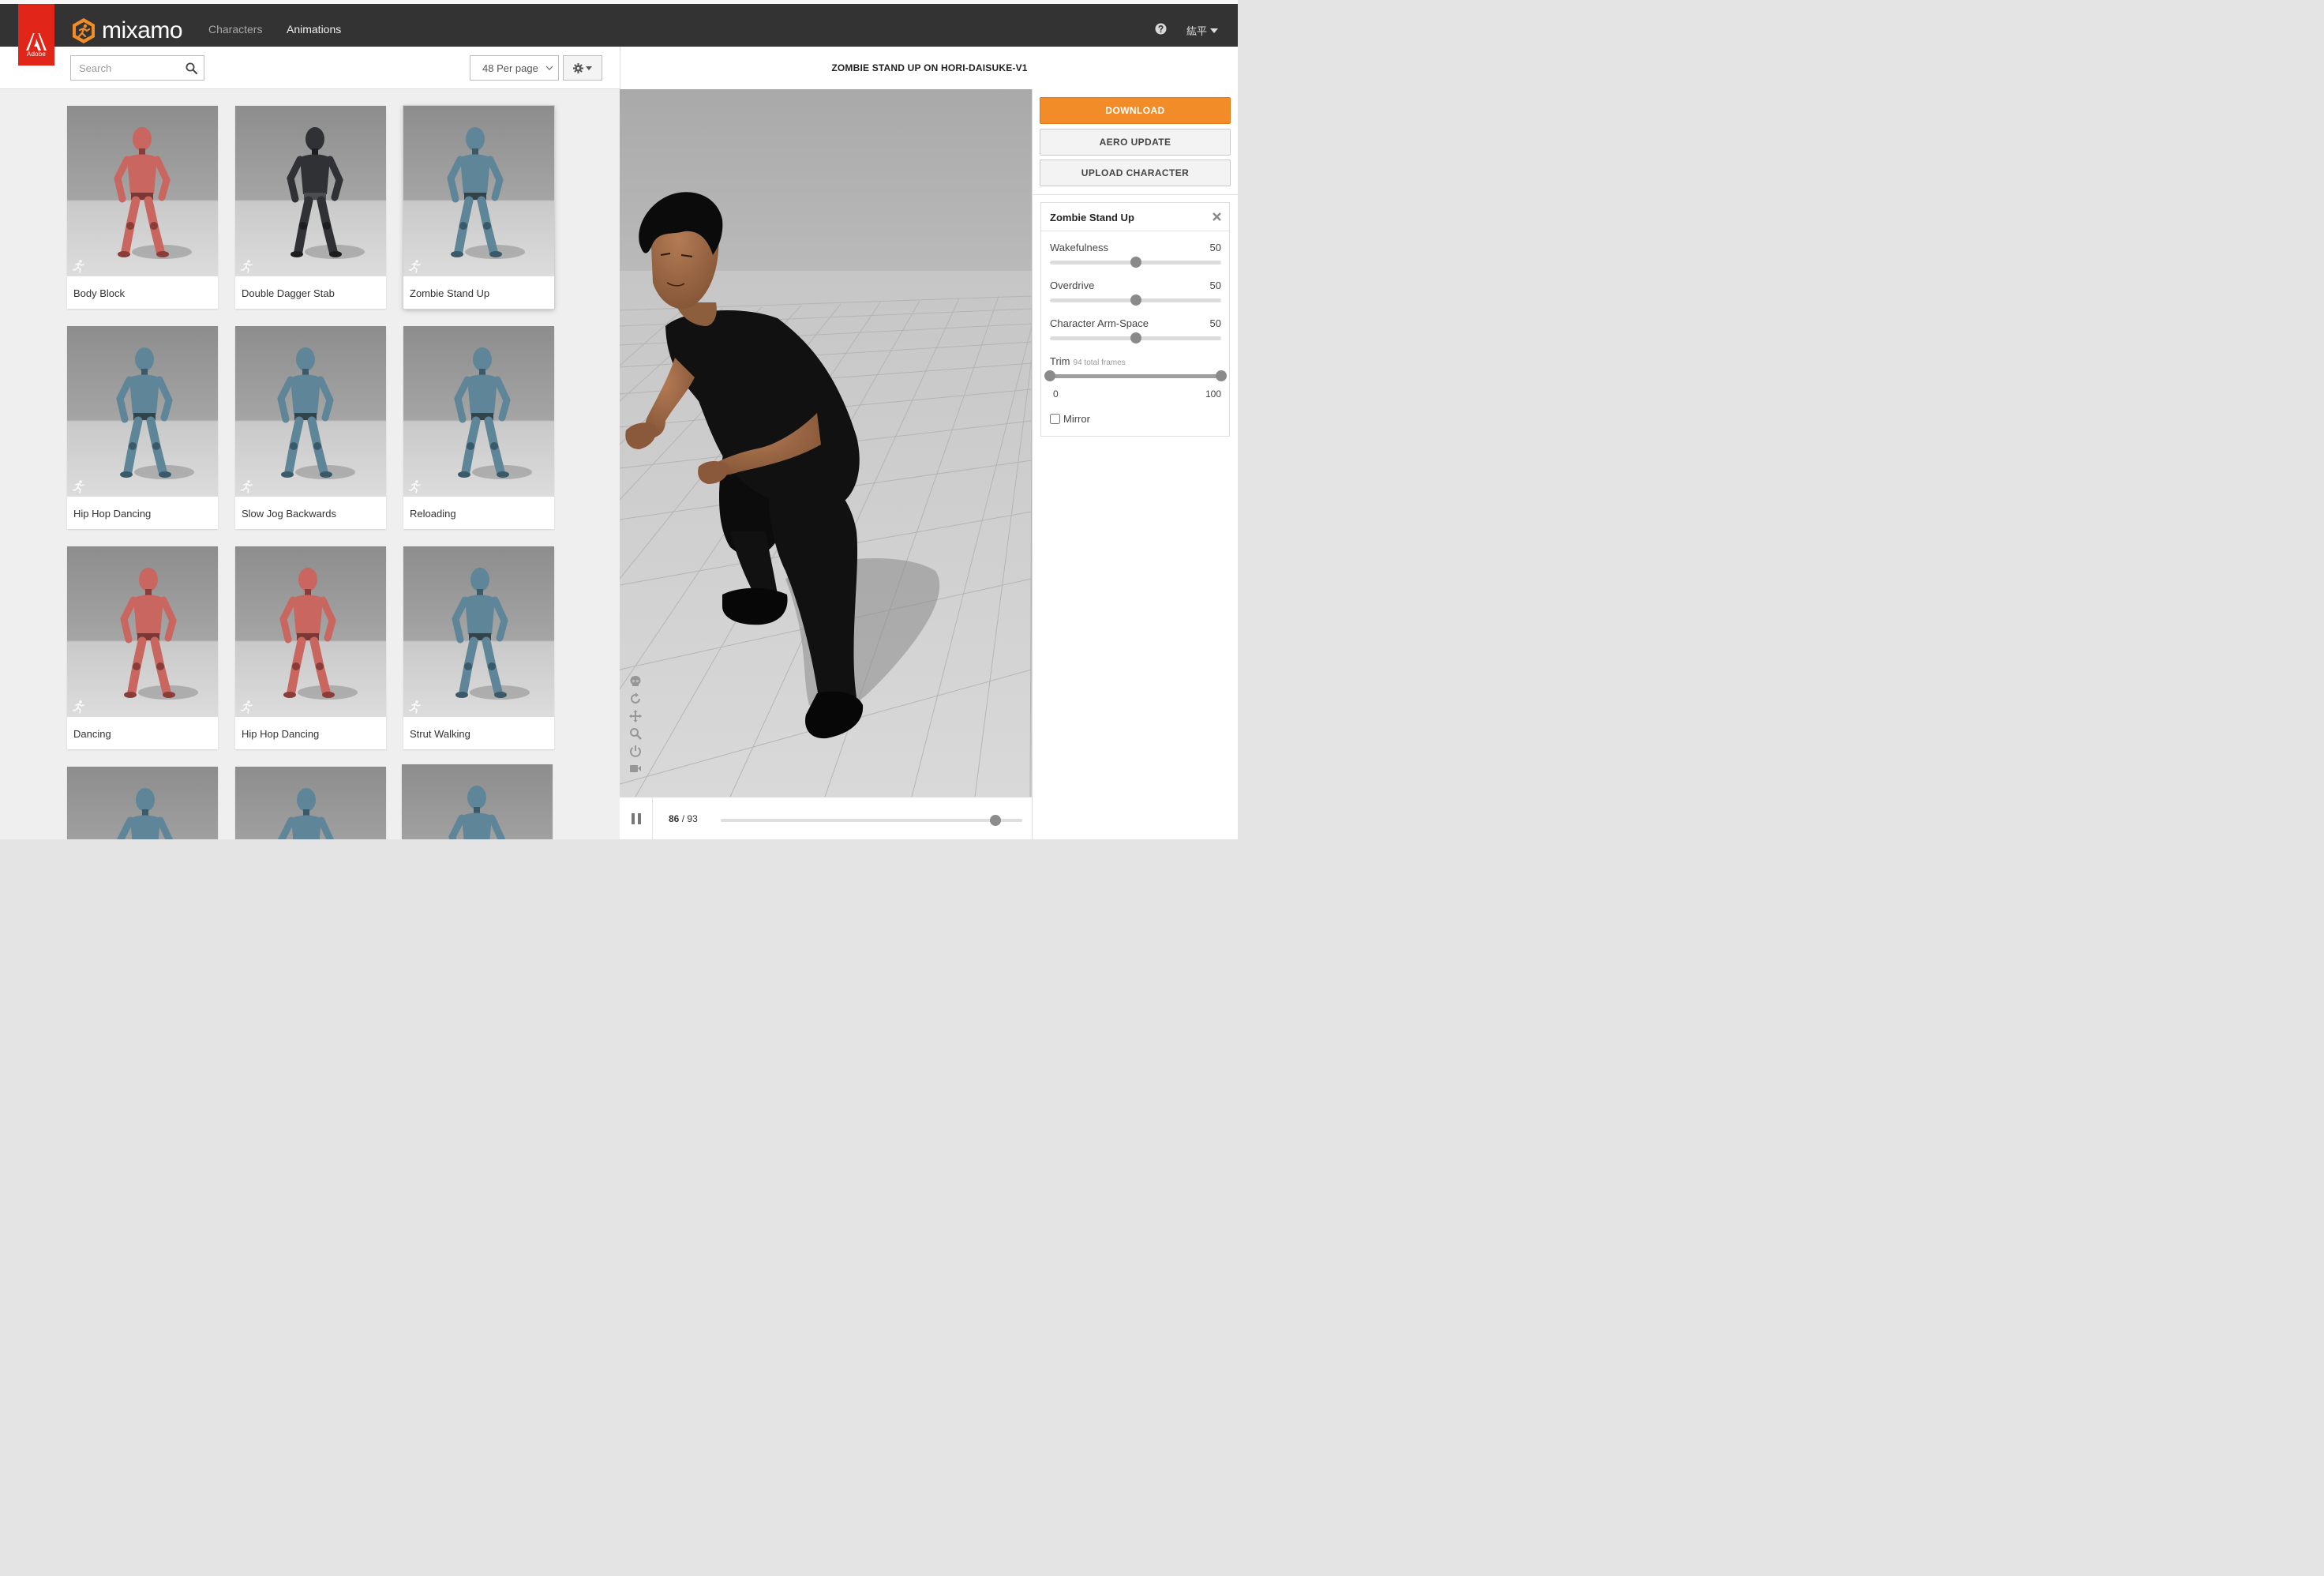 The width and height of the screenshot is (2324, 1576). I want to click on camera-icon, so click(635, 768).